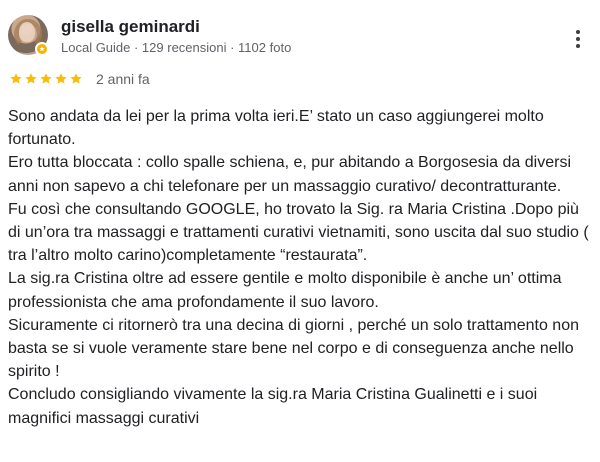  I want to click on reviewer-meta: Local Guide · 129 recensioni · 1102 foto, so click(176, 47).